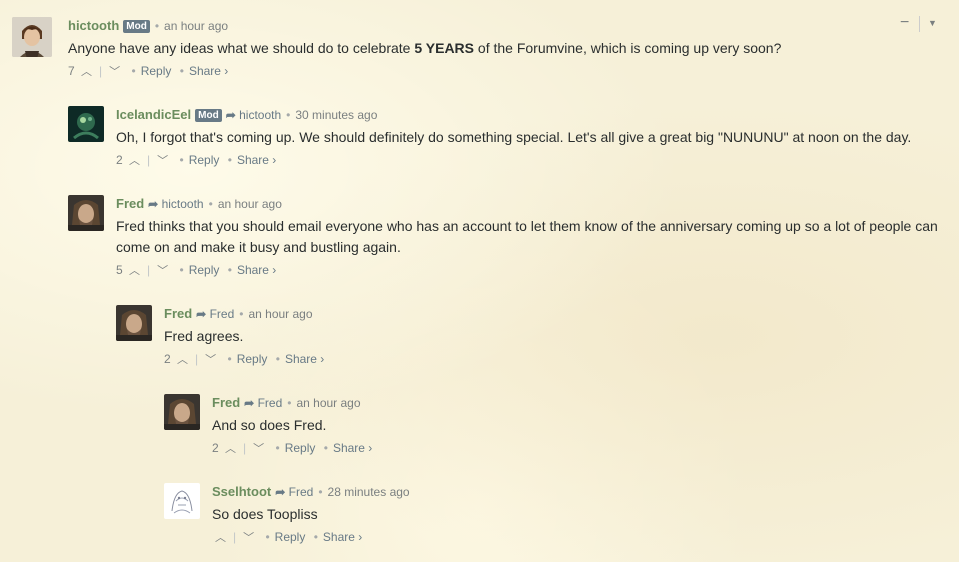 This screenshot has width=959, height=562. What do you see at coordinates (531, 115) in the screenshot?
I see `comment-header: IcelandicEel Mod ➦ hictooth • 30 minutes ago` at bounding box center [531, 115].